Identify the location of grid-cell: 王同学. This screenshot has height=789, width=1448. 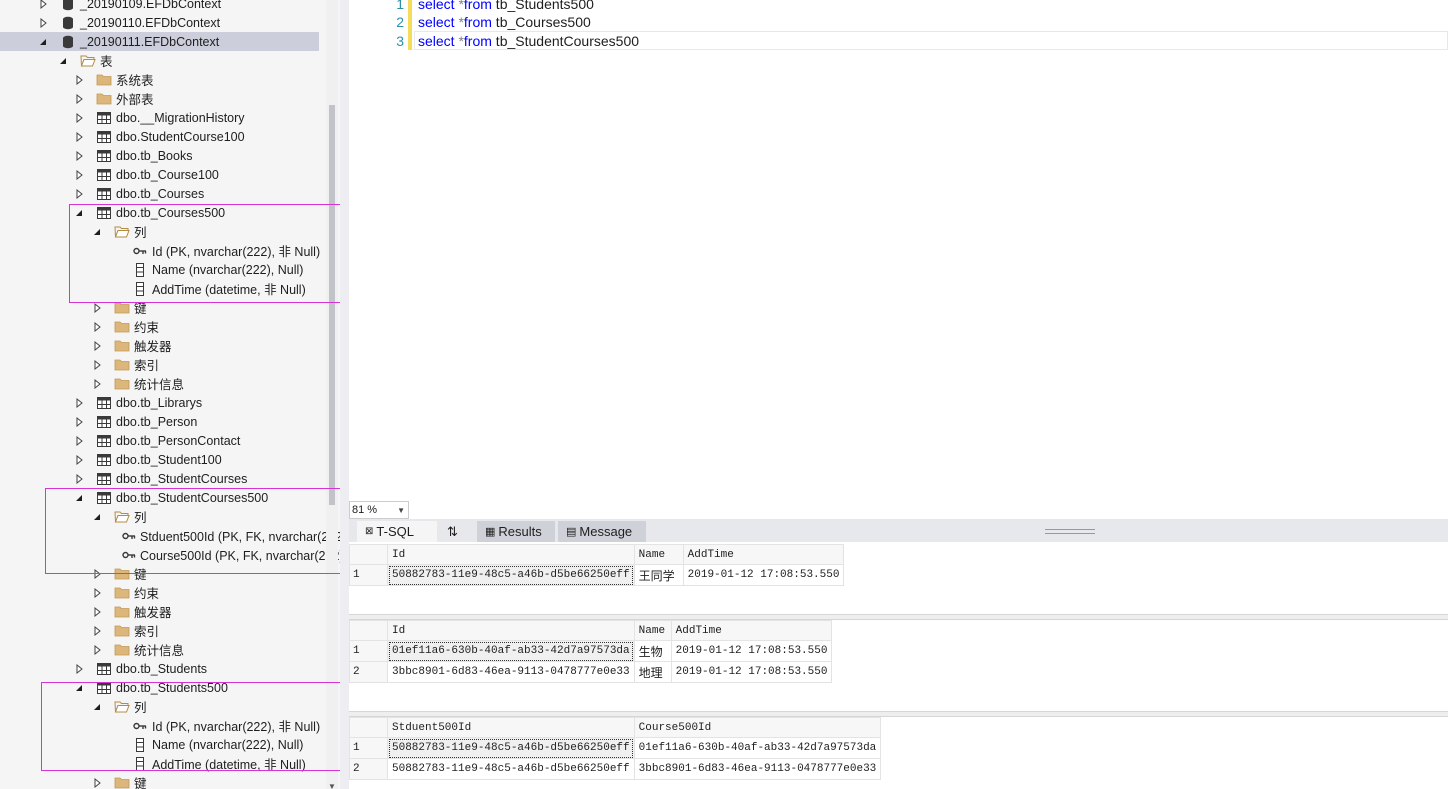
(658, 575).